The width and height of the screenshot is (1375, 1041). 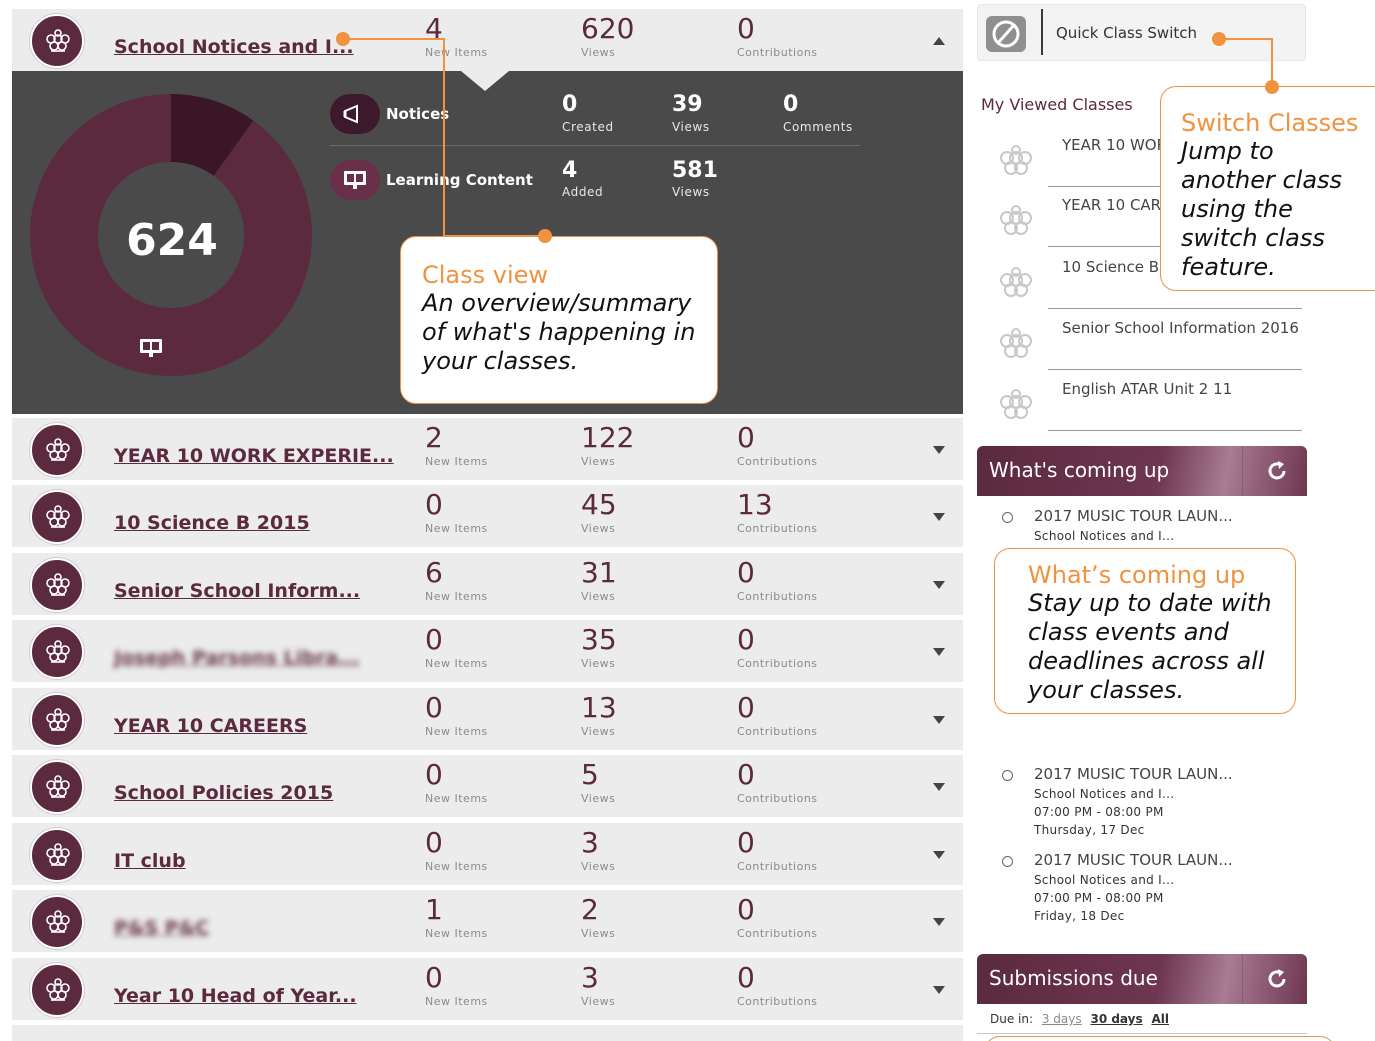 I want to click on header-separator, so click(x=1242, y=471).